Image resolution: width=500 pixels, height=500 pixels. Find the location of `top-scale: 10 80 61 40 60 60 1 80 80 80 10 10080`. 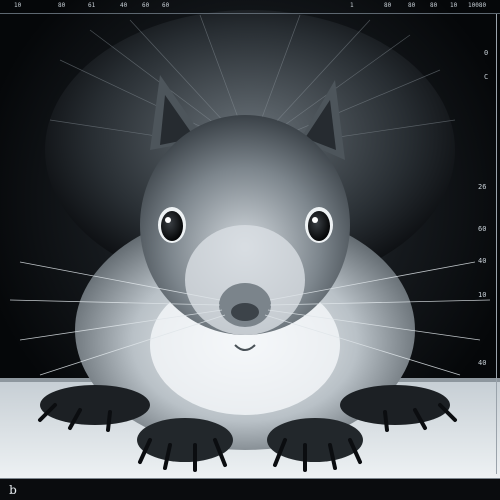

top-scale: 10 80 61 40 60 60 1 80 80 80 10 10080 is located at coordinates (250, 7).